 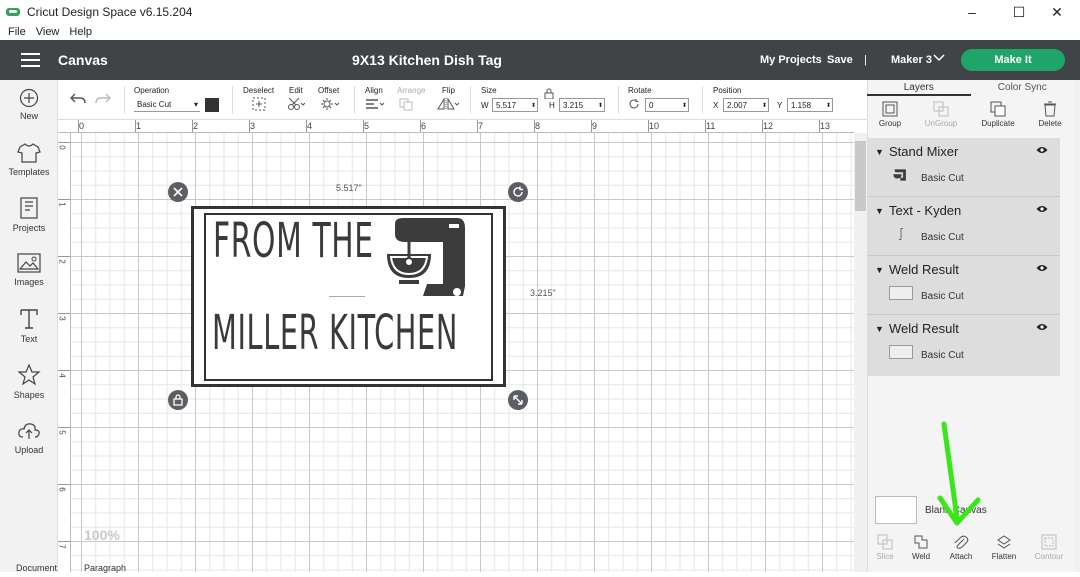 I want to click on lock-handle, so click(x=178, y=400).